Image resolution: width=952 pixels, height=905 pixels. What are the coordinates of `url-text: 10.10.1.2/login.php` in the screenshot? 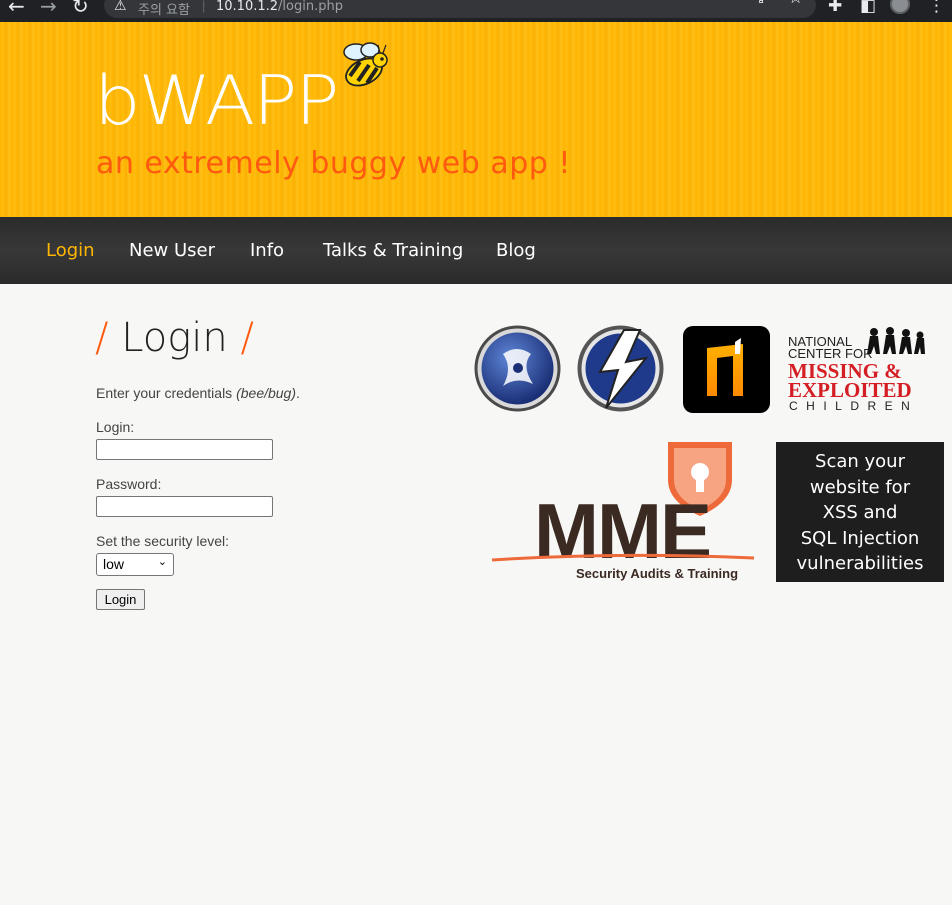 It's located at (279, 7).